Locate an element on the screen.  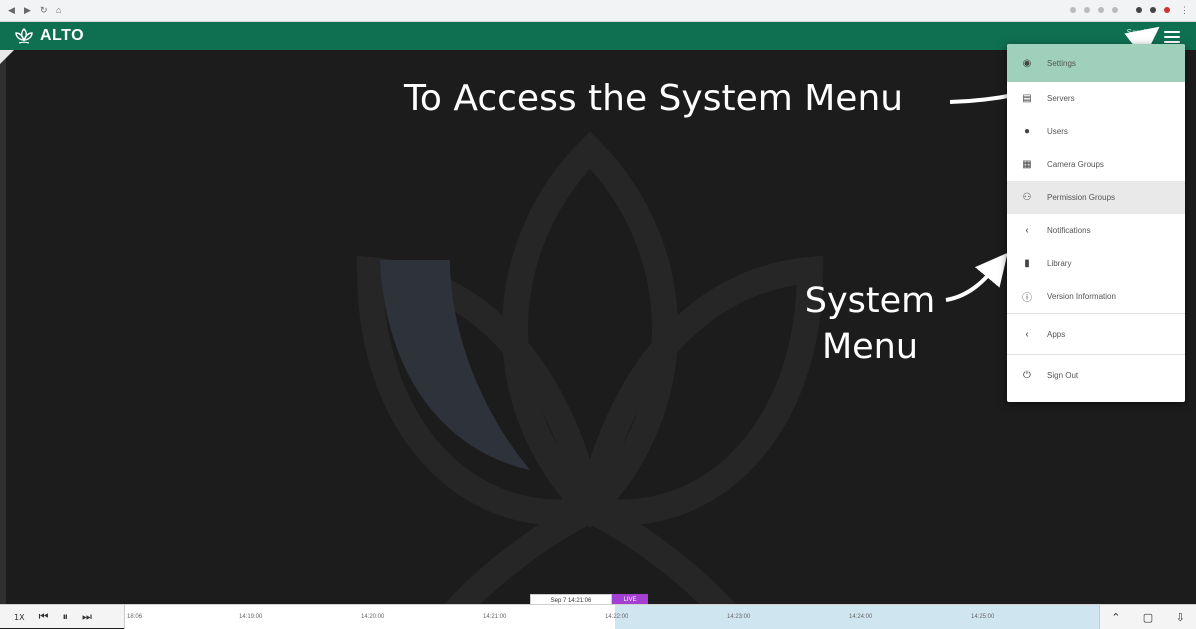
chevron-up-icon: ⌃ is located at coordinates (1115, 617).